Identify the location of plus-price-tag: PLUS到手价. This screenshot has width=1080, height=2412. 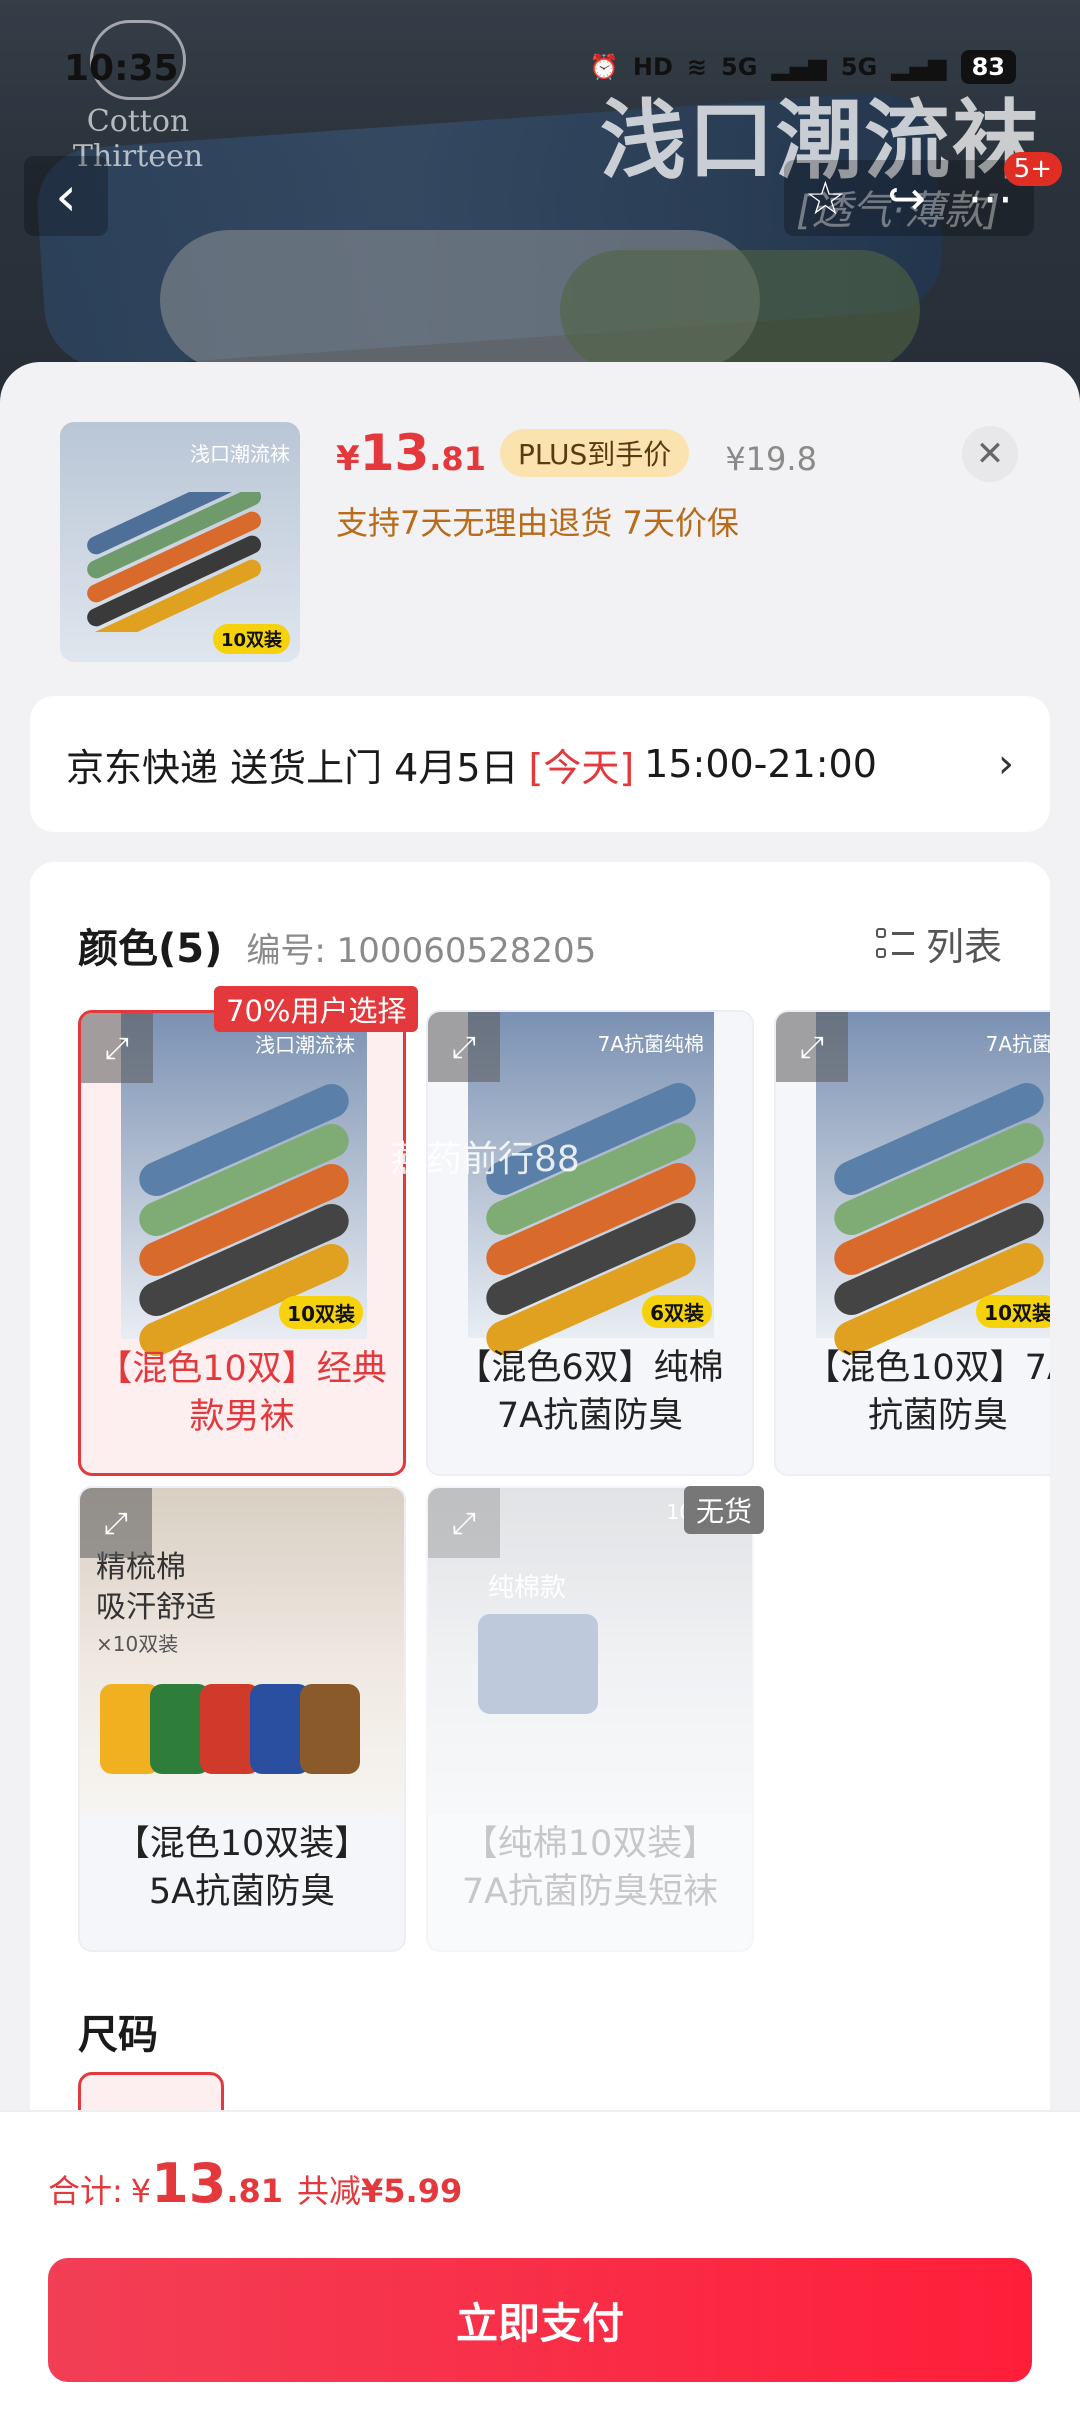
(594, 453).